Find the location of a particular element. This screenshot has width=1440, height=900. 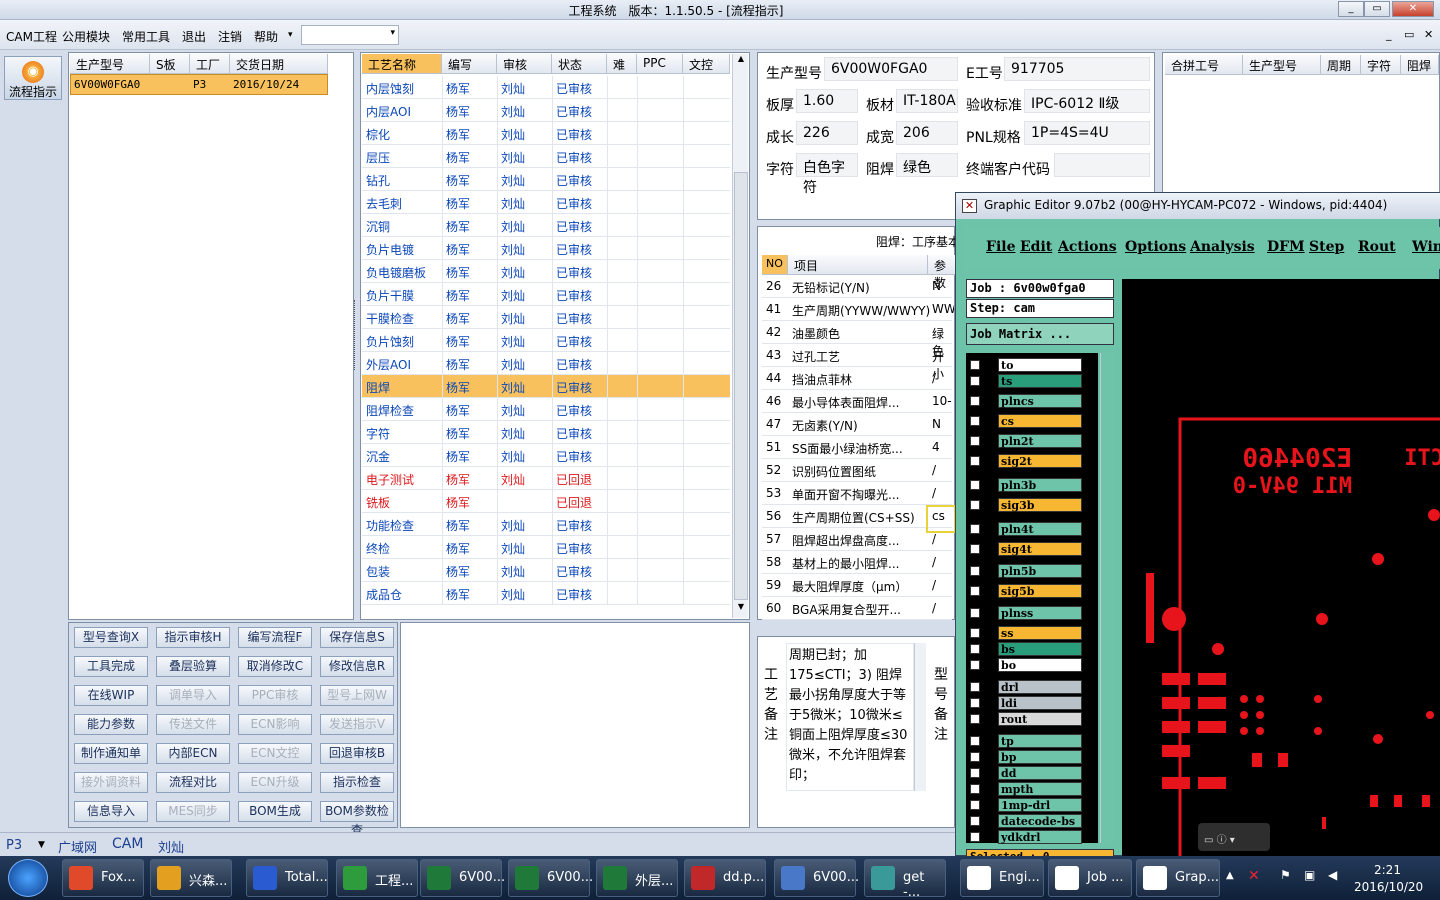

action-button: PPC审核 is located at coordinates (275, 695).